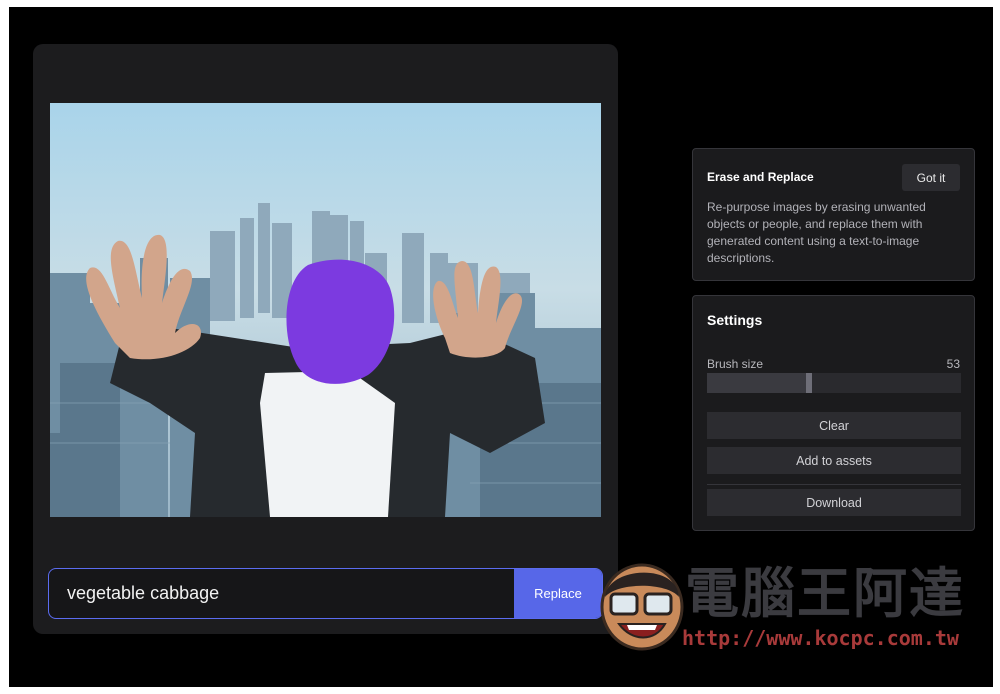 This screenshot has width=1000, height=694. Describe the element at coordinates (834, 425) in the screenshot. I see `clear-button: Clear` at that location.